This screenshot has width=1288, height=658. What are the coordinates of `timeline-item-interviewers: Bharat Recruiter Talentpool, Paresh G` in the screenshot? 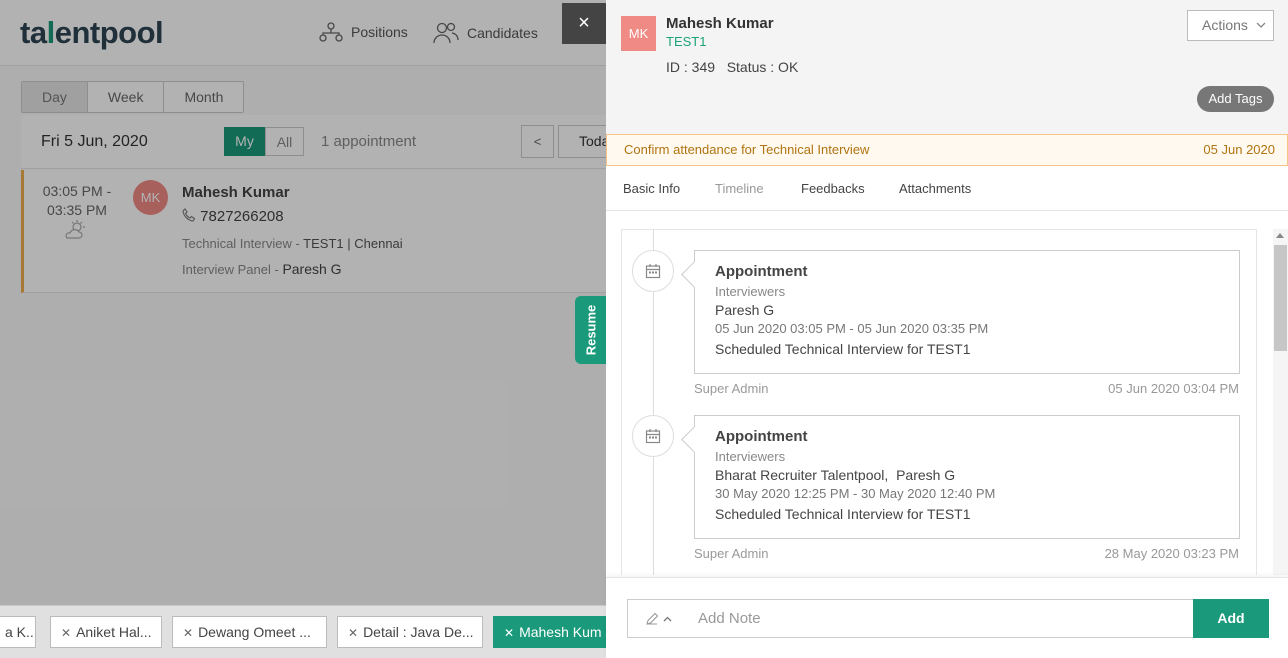 It's located at (835, 475).